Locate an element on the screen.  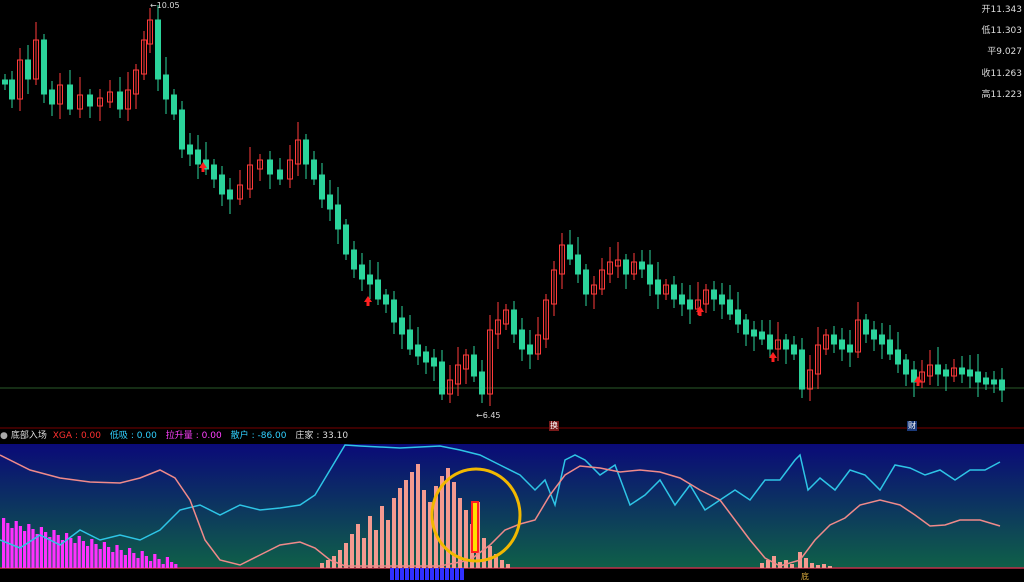
low-value: 11.303 is located at coordinates (1006, 31).